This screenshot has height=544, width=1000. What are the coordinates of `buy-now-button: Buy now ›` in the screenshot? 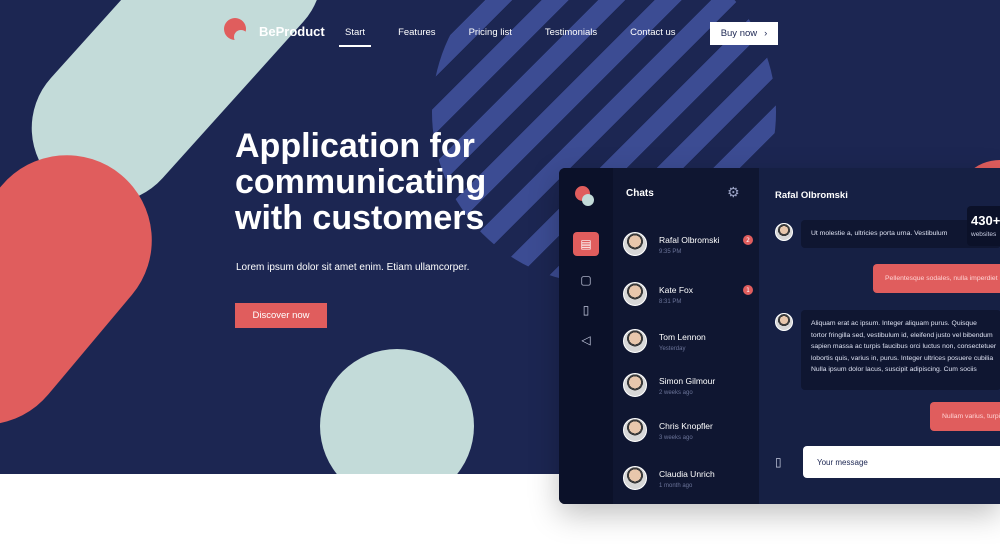 It's located at (744, 33).